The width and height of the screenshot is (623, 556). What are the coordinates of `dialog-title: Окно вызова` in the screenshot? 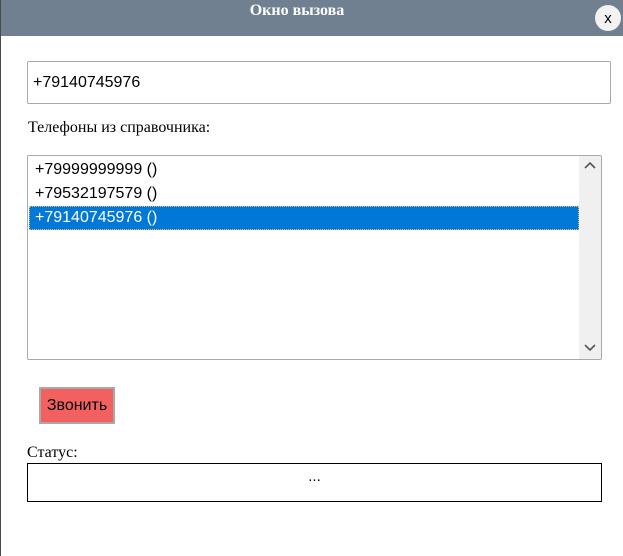 It's located at (297, 10).